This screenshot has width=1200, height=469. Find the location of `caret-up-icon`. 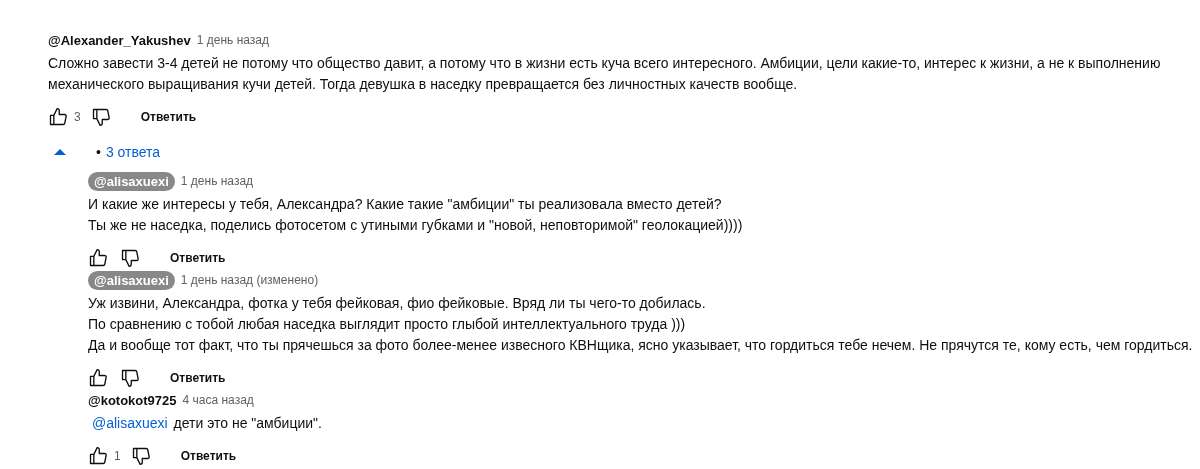

caret-up-icon is located at coordinates (60, 152).